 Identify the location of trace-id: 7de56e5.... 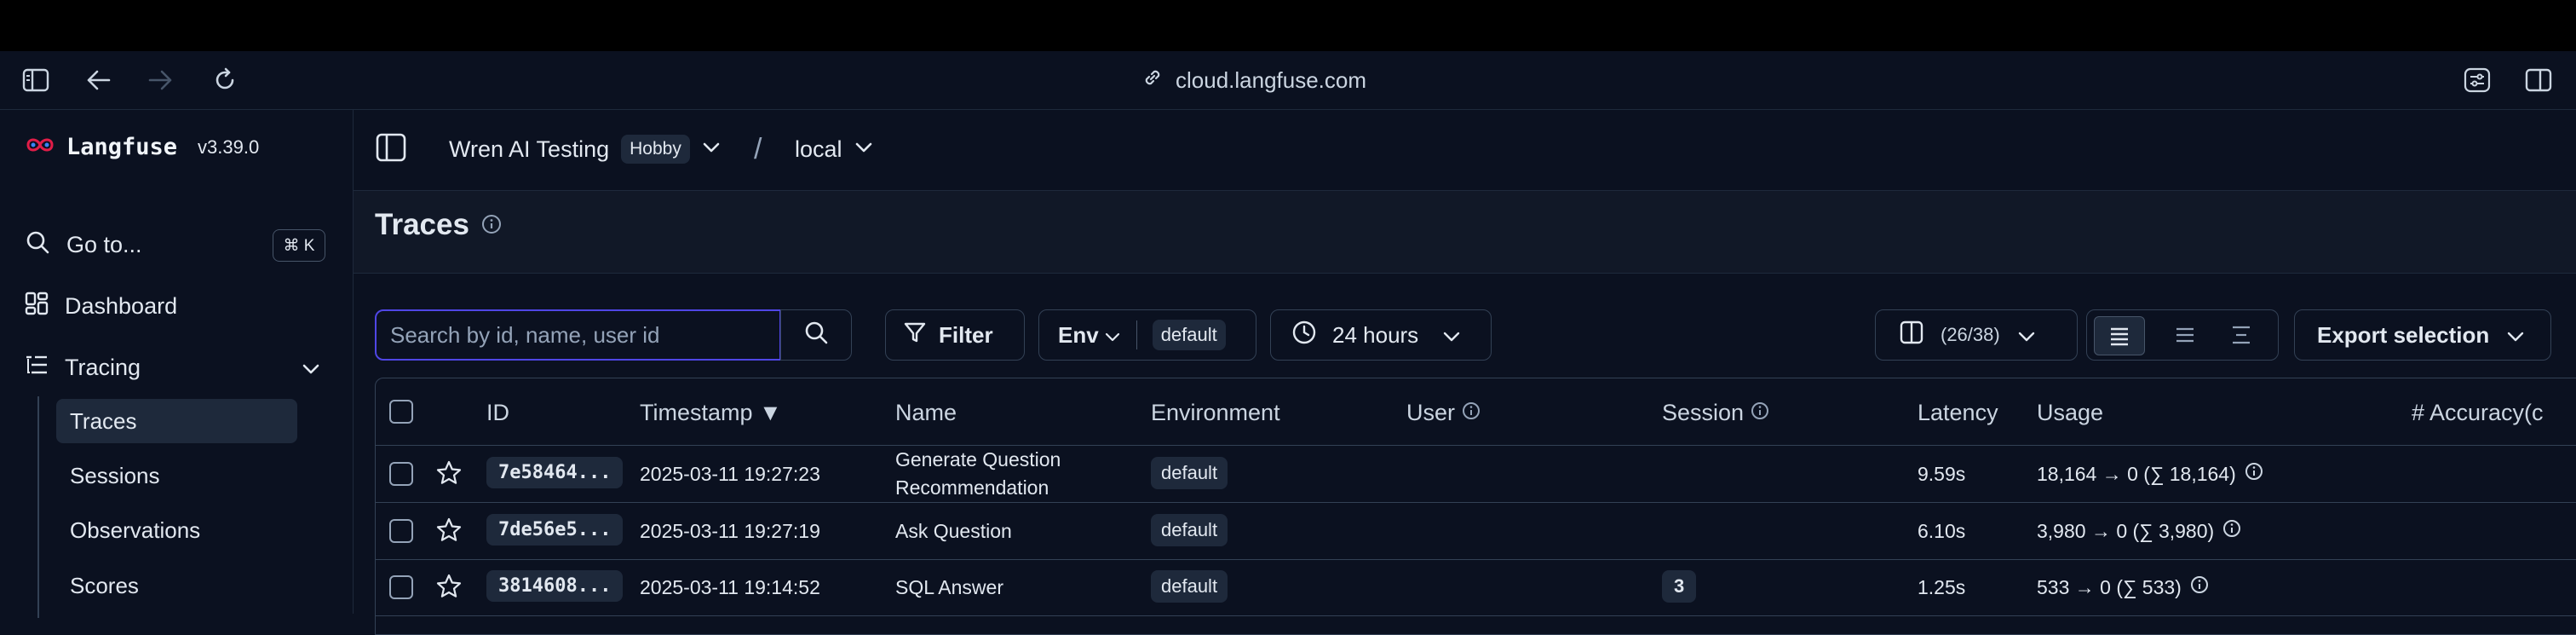
(555, 530).